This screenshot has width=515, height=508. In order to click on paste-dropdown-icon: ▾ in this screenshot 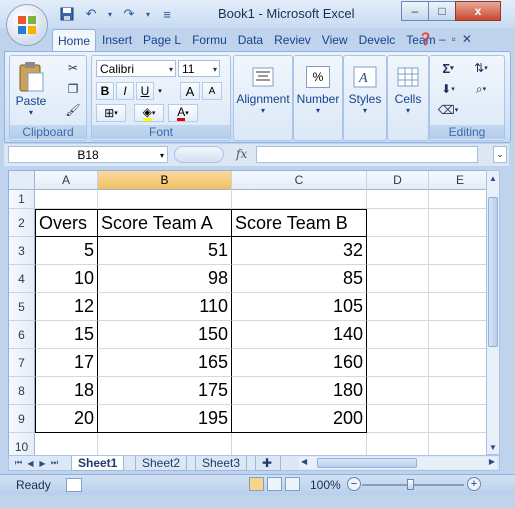, I will do `click(31, 112)`.